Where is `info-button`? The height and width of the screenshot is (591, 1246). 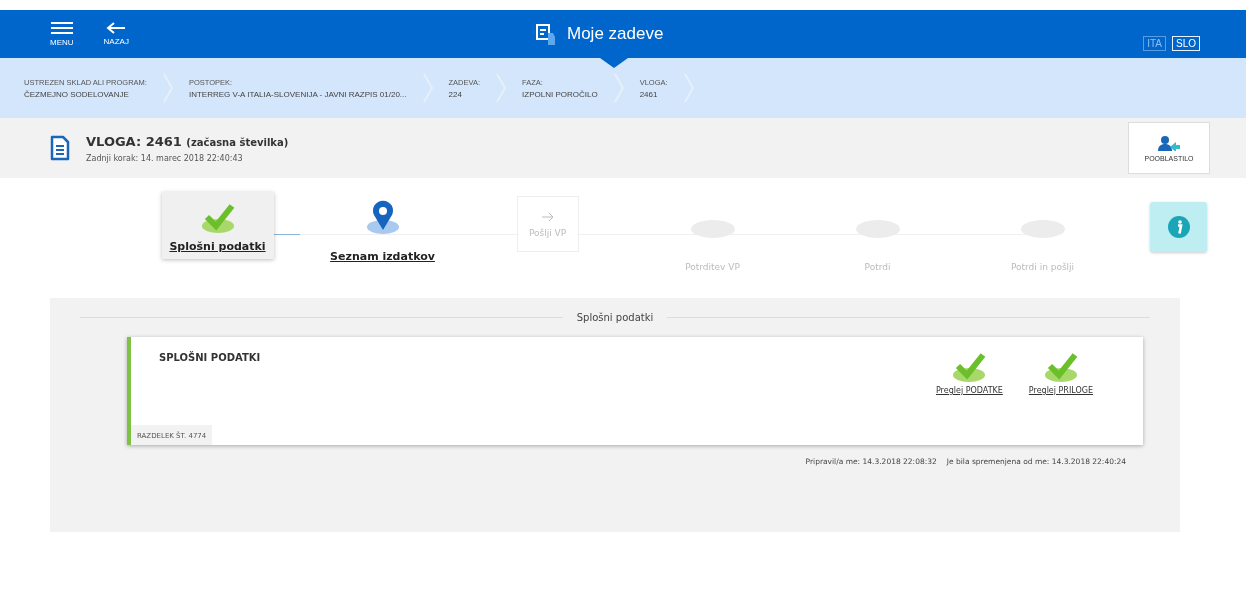
info-button is located at coordinates (1178, 227).